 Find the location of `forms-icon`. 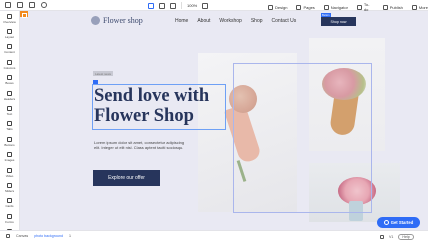

forms-icon is located at coordinates (9, 216).